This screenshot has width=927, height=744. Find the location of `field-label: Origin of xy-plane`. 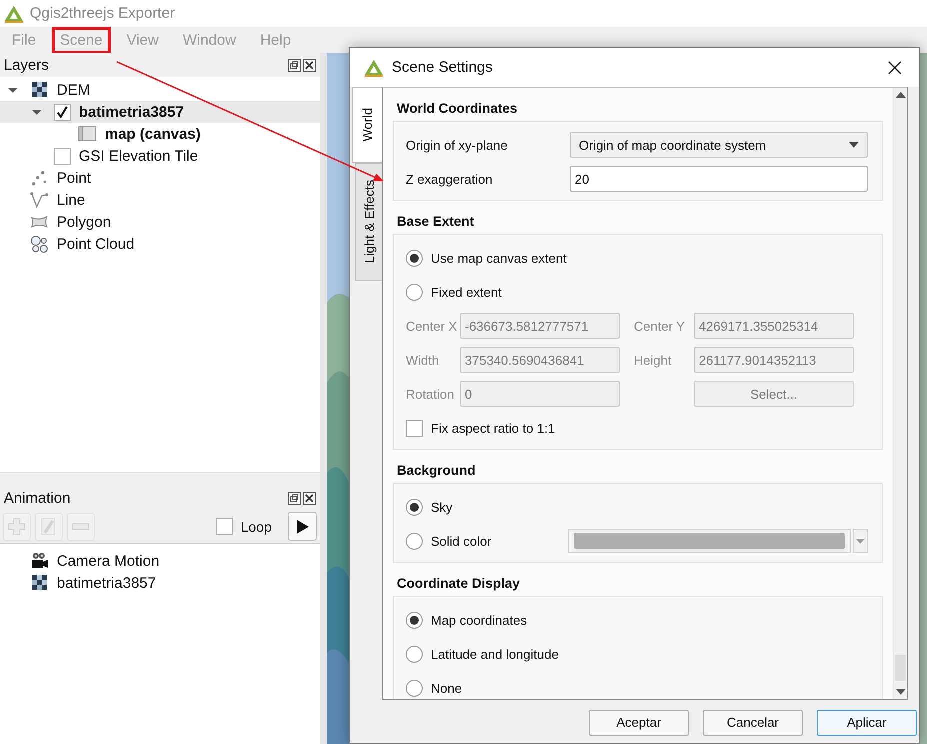

field-label: Origin of xy-plane is located at coordinates (457, 145).